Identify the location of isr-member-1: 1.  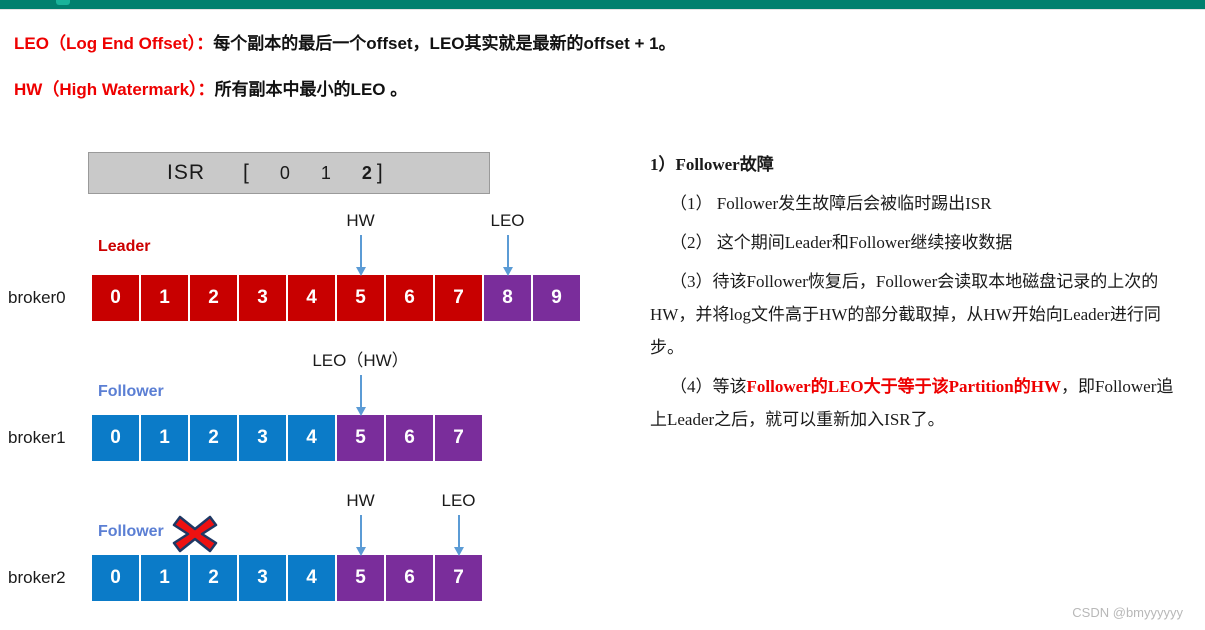
(326, 172).